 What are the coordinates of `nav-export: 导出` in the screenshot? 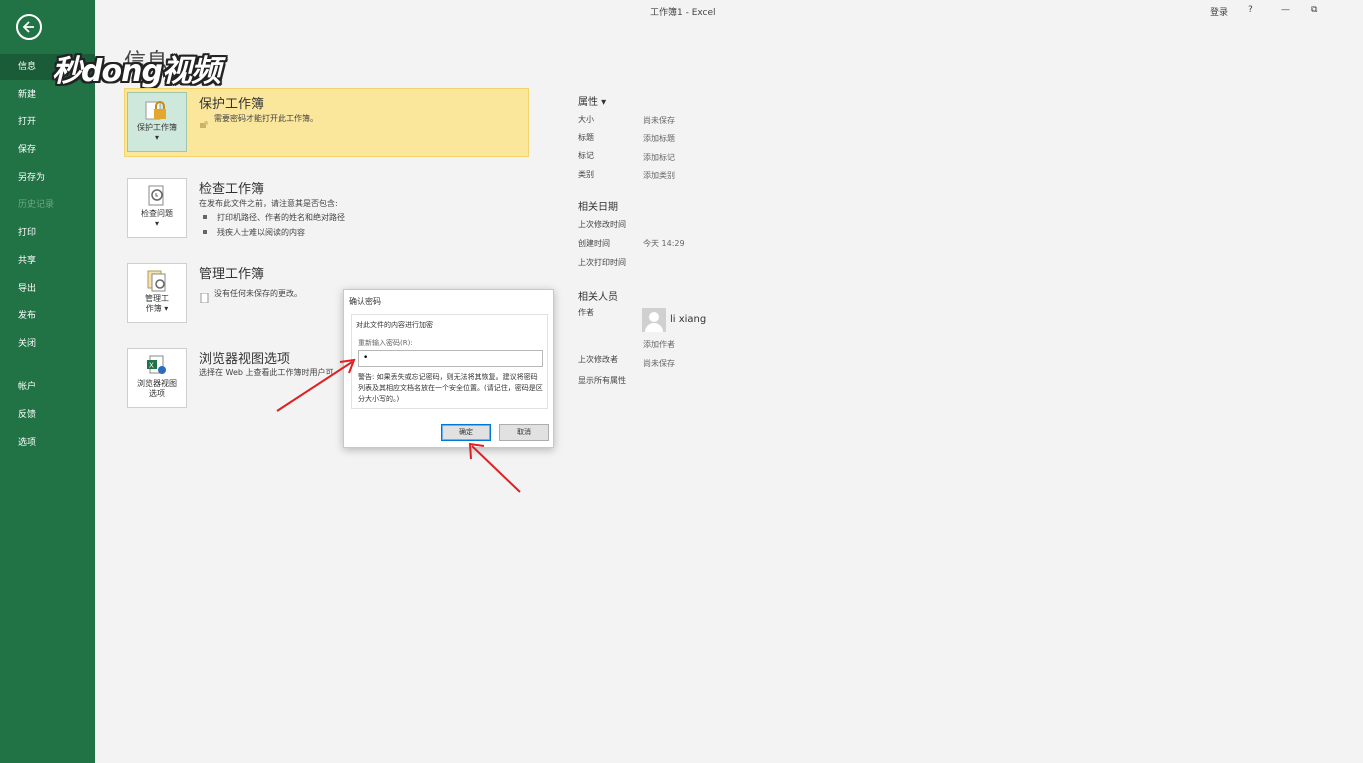 It's located at (47, 289).